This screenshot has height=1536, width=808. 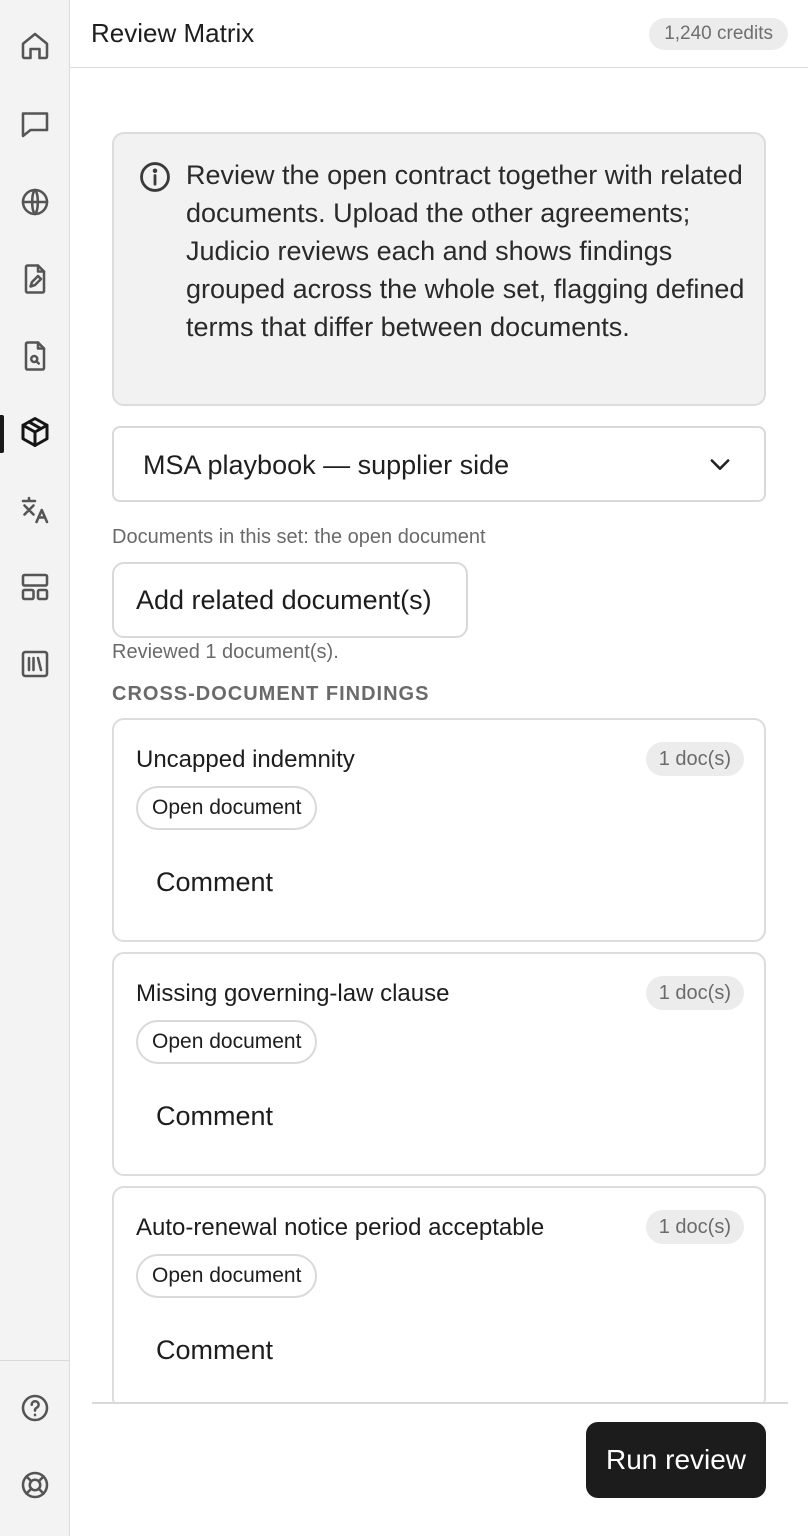 What do you see at coordinates (173, 33) in the screenshot?
I see `page-title: Review Matrix` at bounding box center [173, 33].